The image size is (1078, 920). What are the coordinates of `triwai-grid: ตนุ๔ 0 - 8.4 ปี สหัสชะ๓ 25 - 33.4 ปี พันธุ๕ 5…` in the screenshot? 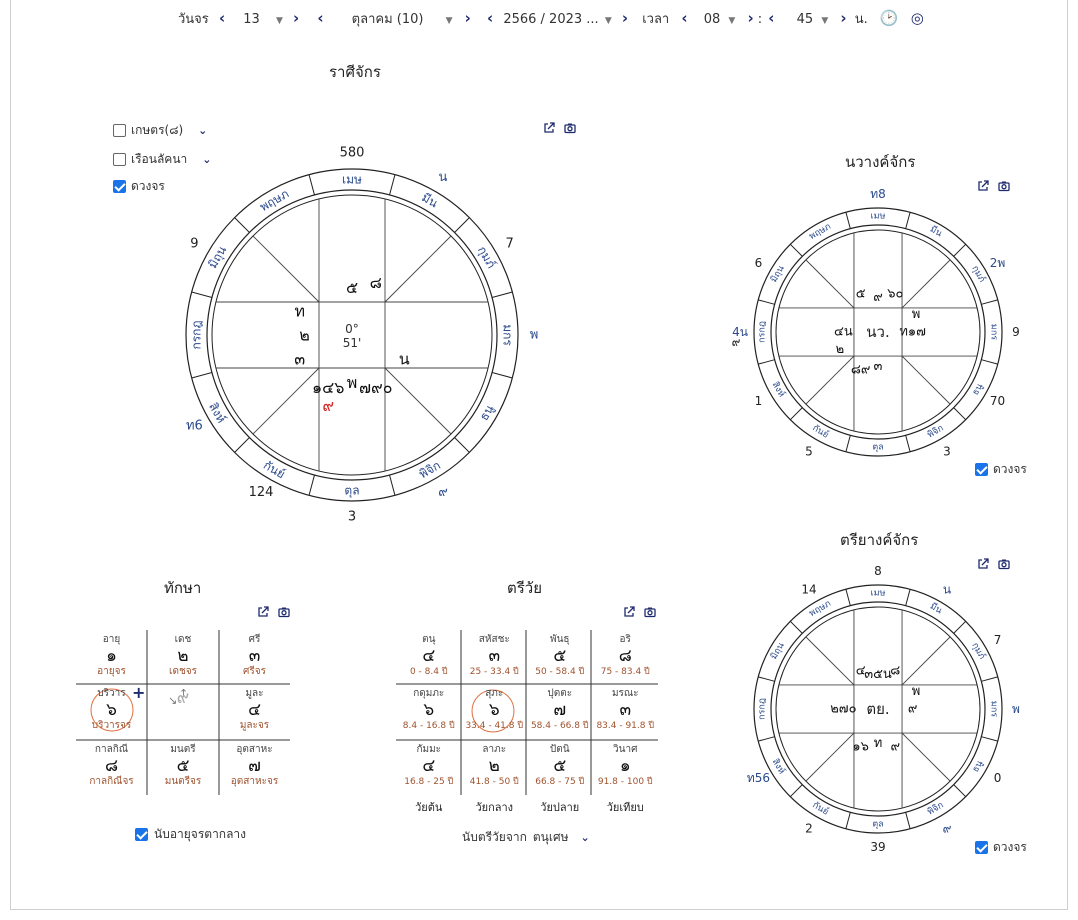 It's located at (527, 712).